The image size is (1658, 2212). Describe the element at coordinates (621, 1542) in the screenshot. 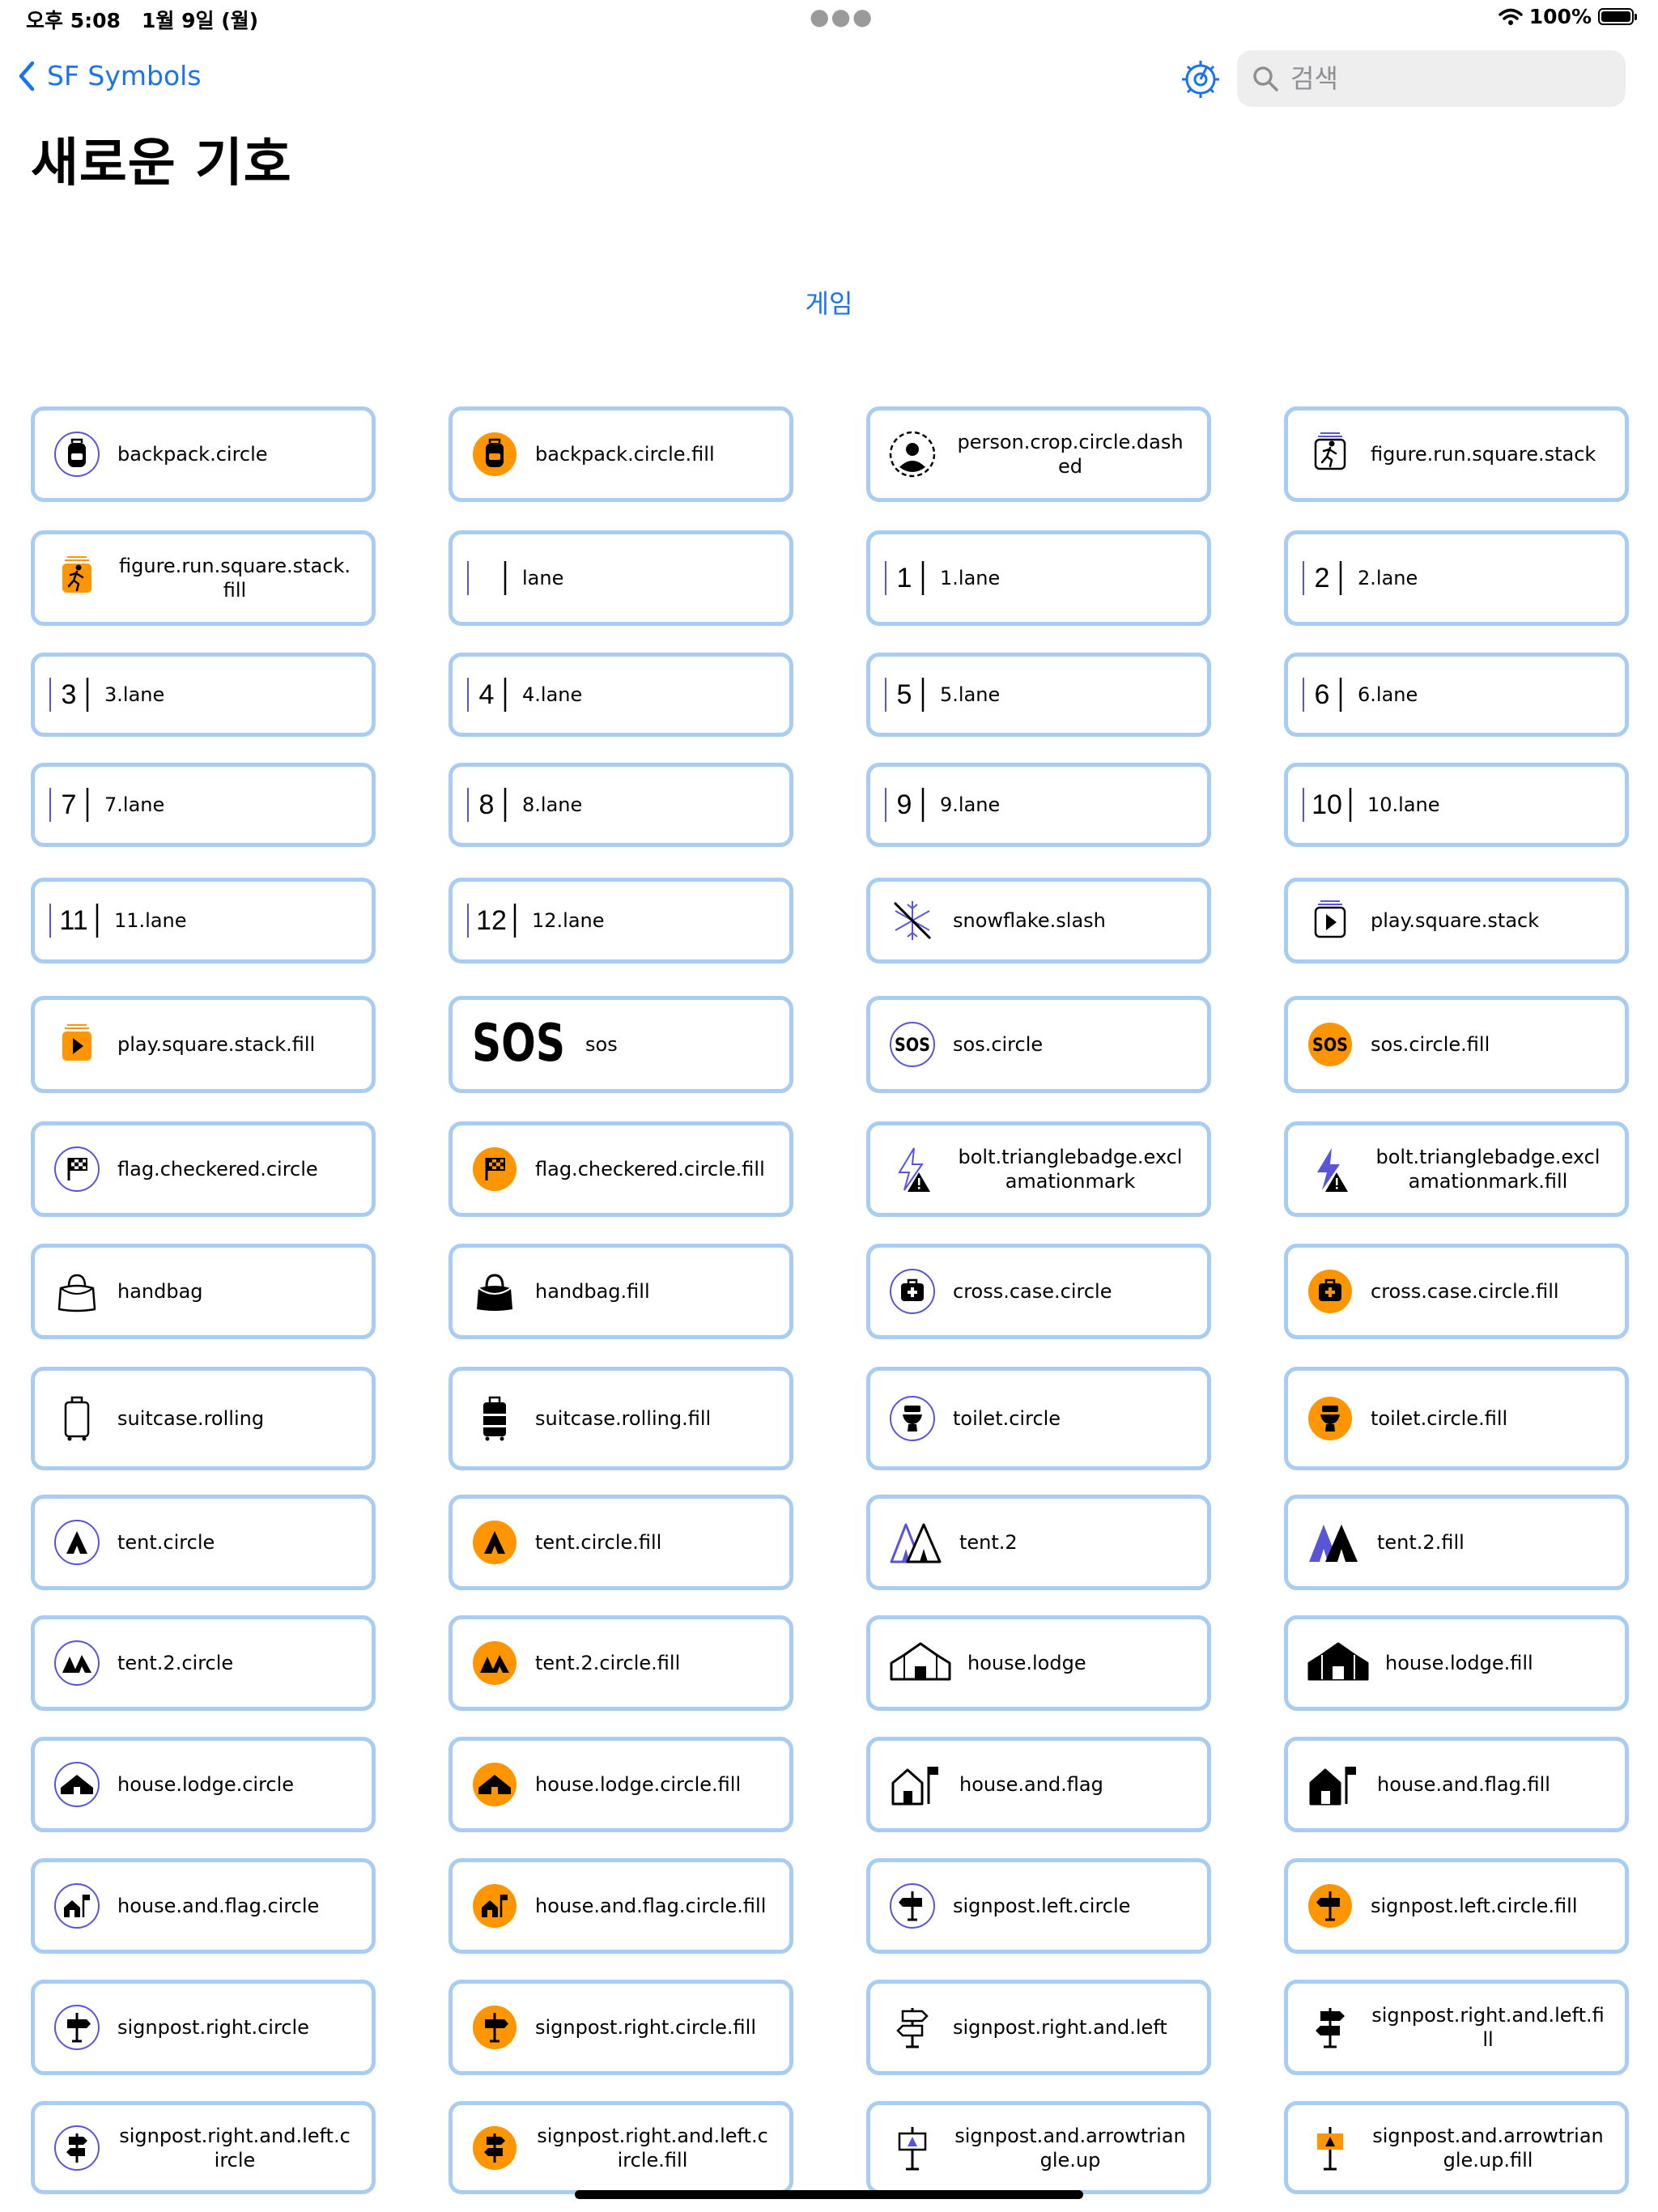

I see `symbol-card-tent-circle-fill: tent.circle.fill` at that location.